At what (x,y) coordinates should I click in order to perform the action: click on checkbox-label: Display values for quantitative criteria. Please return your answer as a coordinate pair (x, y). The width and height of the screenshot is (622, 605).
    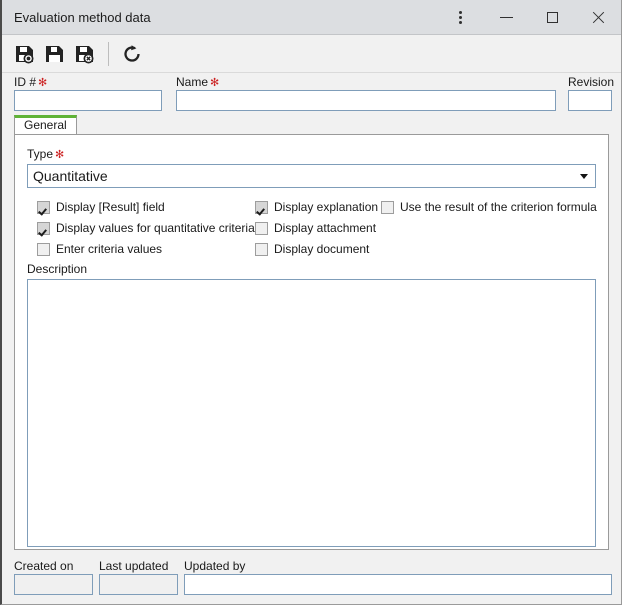
    Looking at the image, I should click on (155, 228).